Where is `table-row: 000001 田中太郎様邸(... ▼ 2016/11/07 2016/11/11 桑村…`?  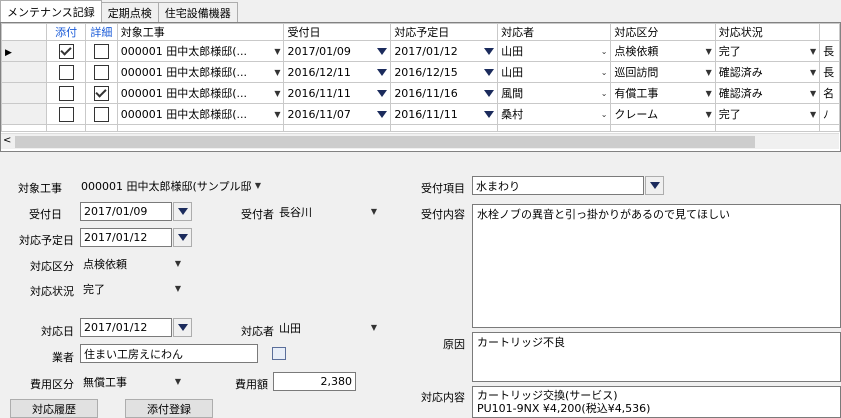 table-row: 000001 田中太郎様邸(... ▼ 2016/11/07 2016/11/11 桑村… is located at coordinates (420, 114).